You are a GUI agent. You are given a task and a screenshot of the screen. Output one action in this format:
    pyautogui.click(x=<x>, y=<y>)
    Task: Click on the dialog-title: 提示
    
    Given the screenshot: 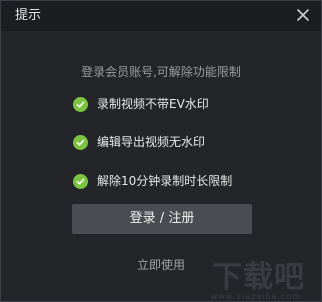 What is the action you would take?
    pyautogui.click(x=28, y=15)
    